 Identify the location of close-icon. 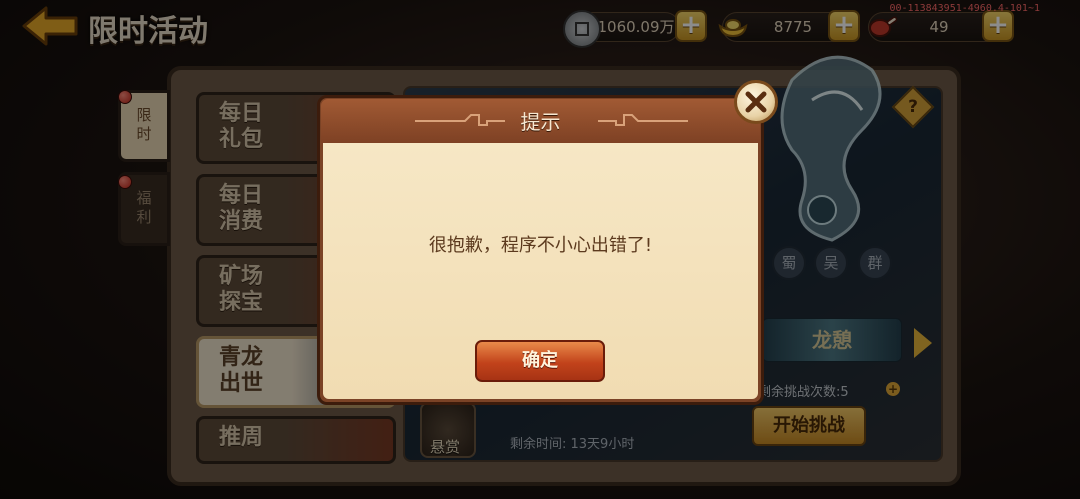
(756, 102).